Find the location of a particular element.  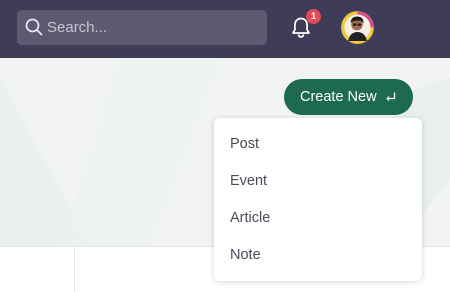

menu-item-event: Event is located at coordinates (318, 181).